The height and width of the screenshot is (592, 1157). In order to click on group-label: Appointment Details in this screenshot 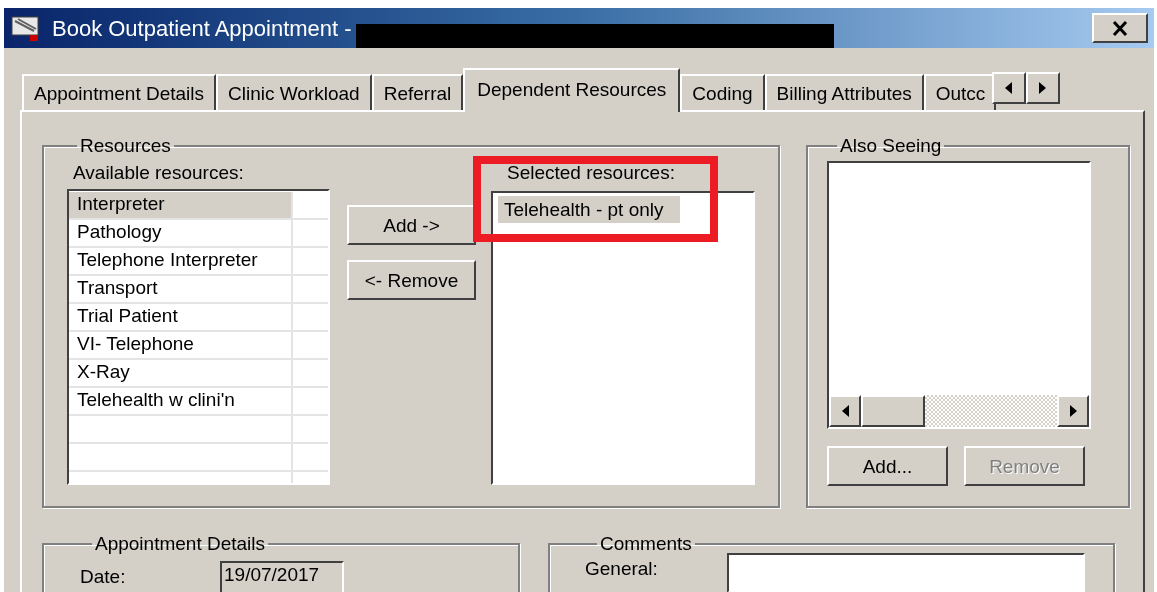, I will do `click(180, 543)`.